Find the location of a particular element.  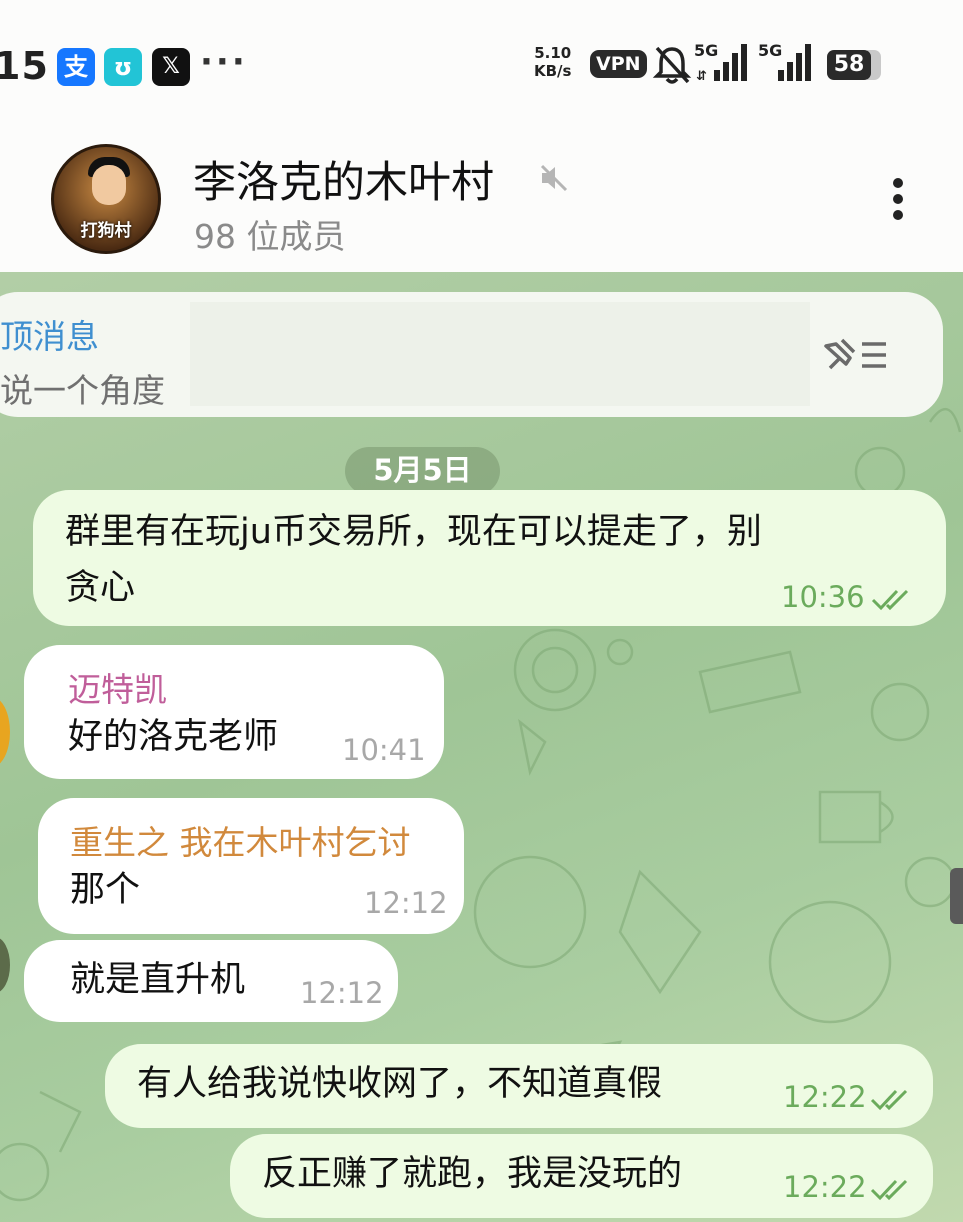

scroll-handle is located at coordinates (956, 896).